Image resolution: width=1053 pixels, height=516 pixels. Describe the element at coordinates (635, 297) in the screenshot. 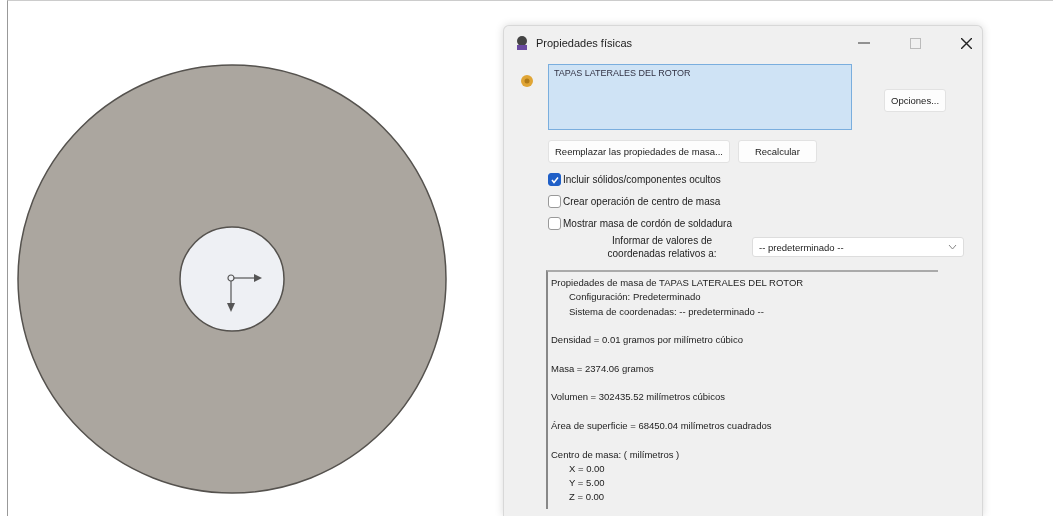

I see `result-line: Configuración: Predeterminado` at that location.